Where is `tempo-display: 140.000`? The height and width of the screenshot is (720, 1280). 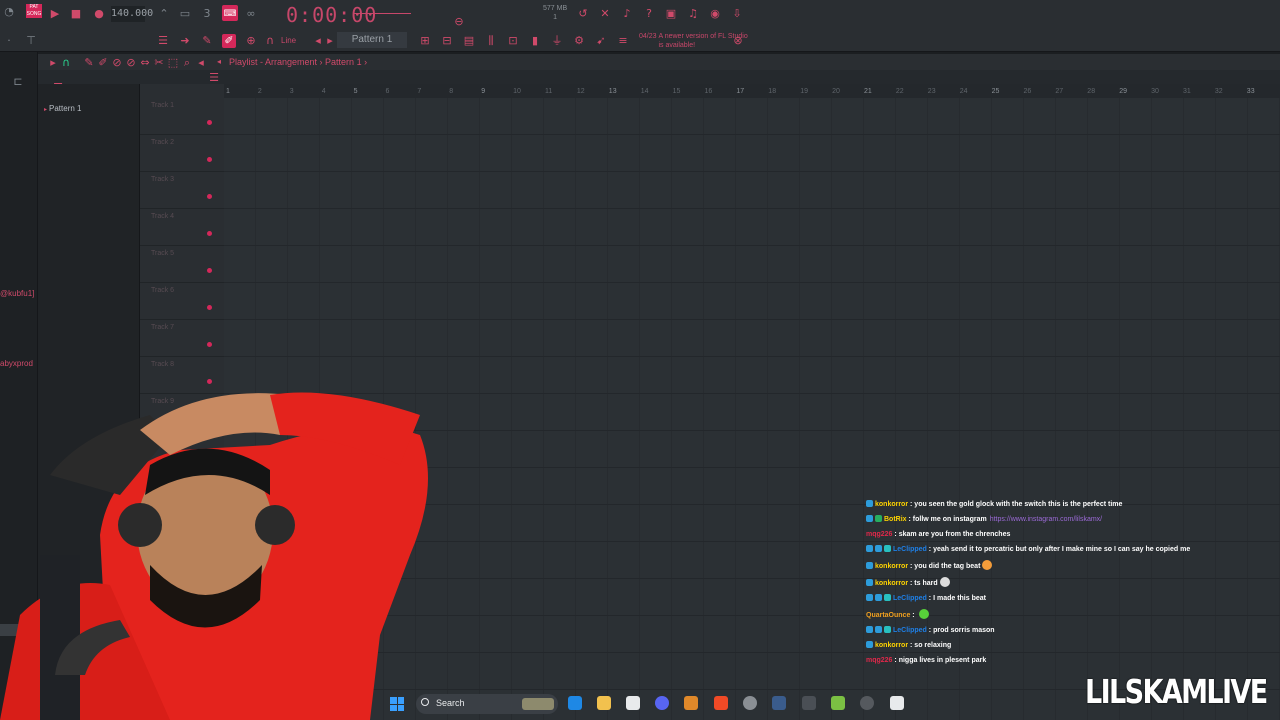 tempo-display: 140.000 is located at coordinates (132, 14).